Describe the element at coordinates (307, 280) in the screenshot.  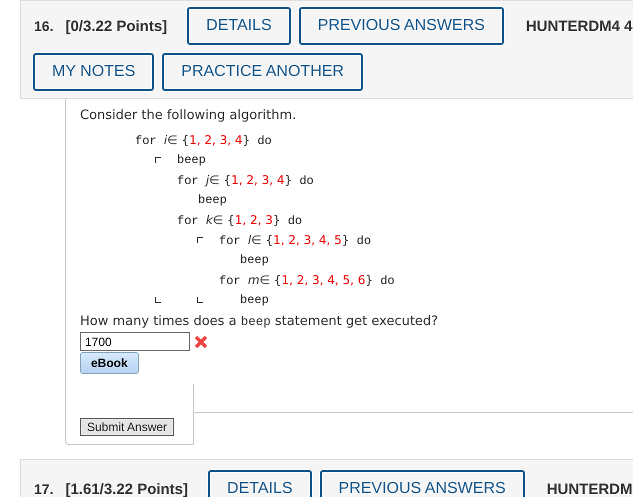
I see `loop-header: for m∈ {1, 2, 3, 4, 5, 6} do` at that location.